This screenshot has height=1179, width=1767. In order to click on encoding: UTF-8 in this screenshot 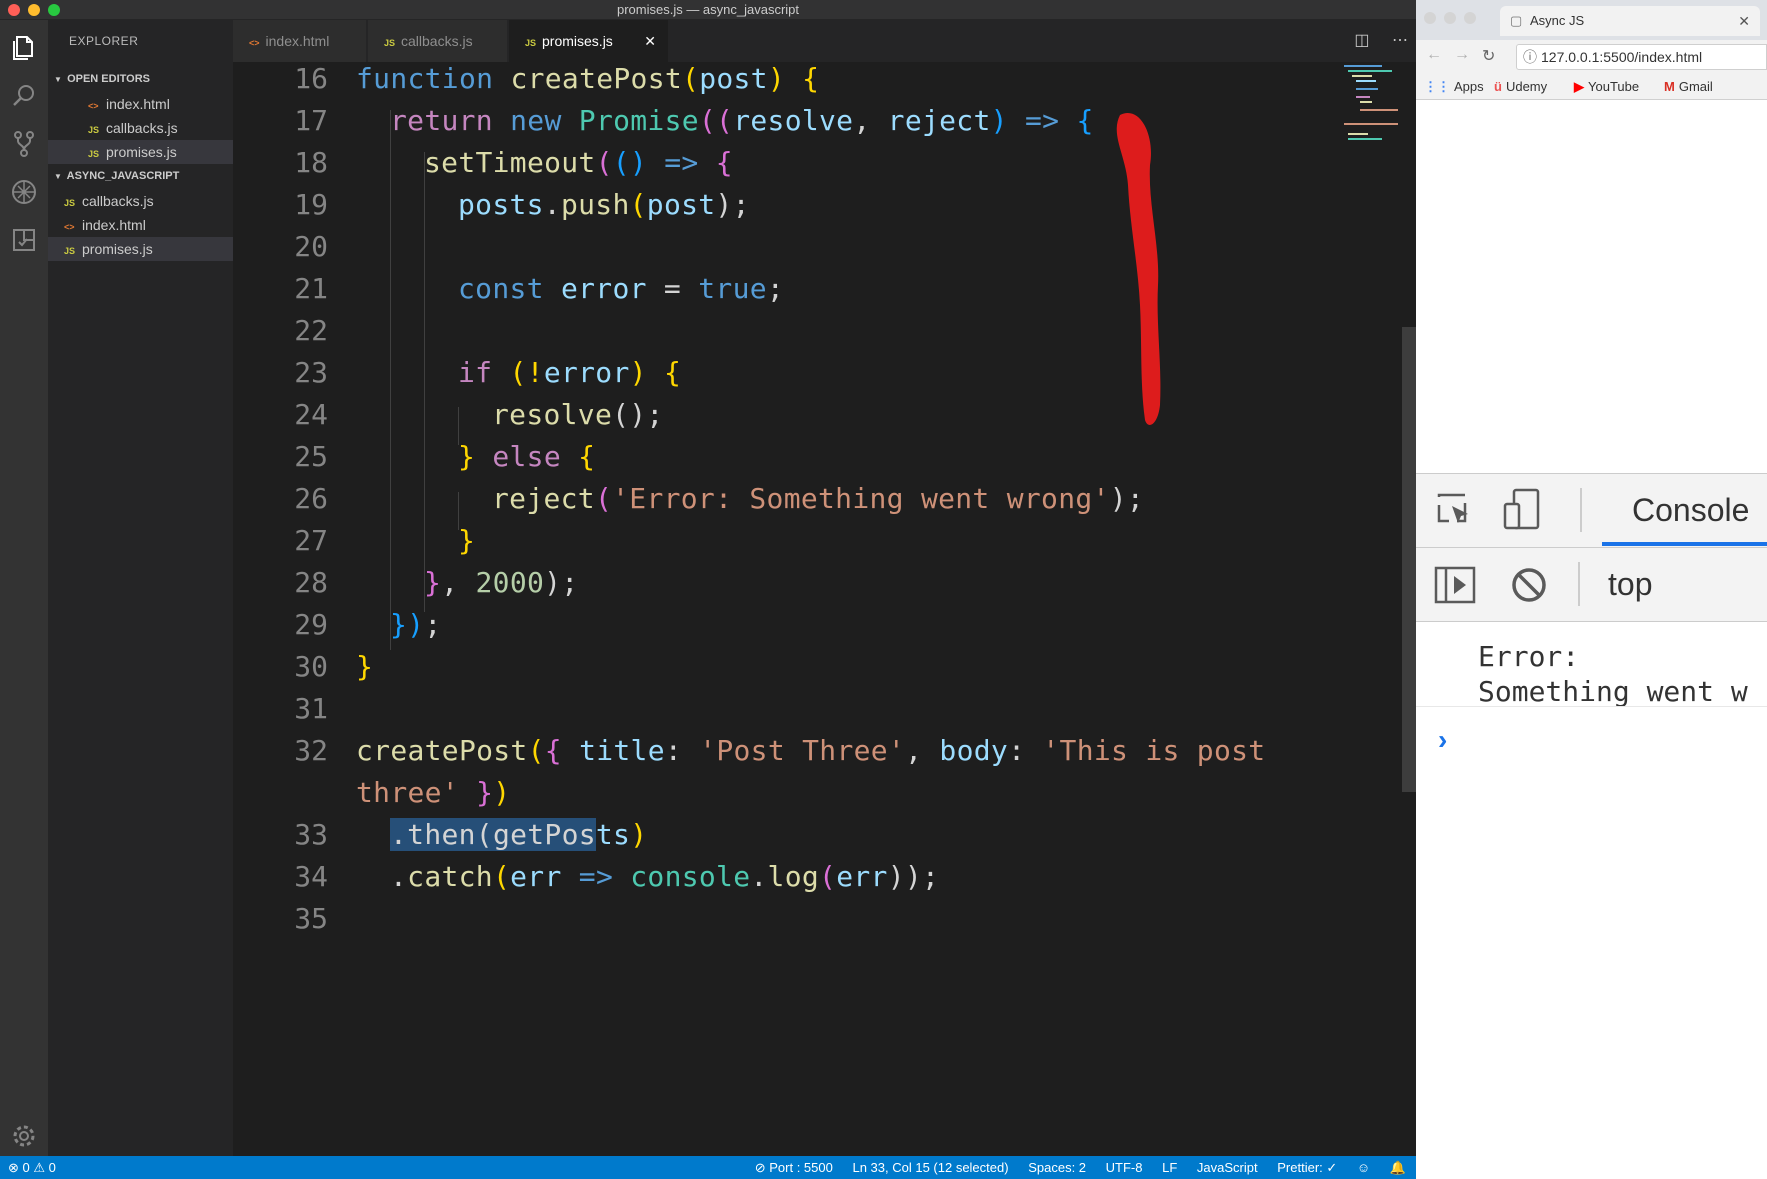, I will do `click(1124, 1167)`.